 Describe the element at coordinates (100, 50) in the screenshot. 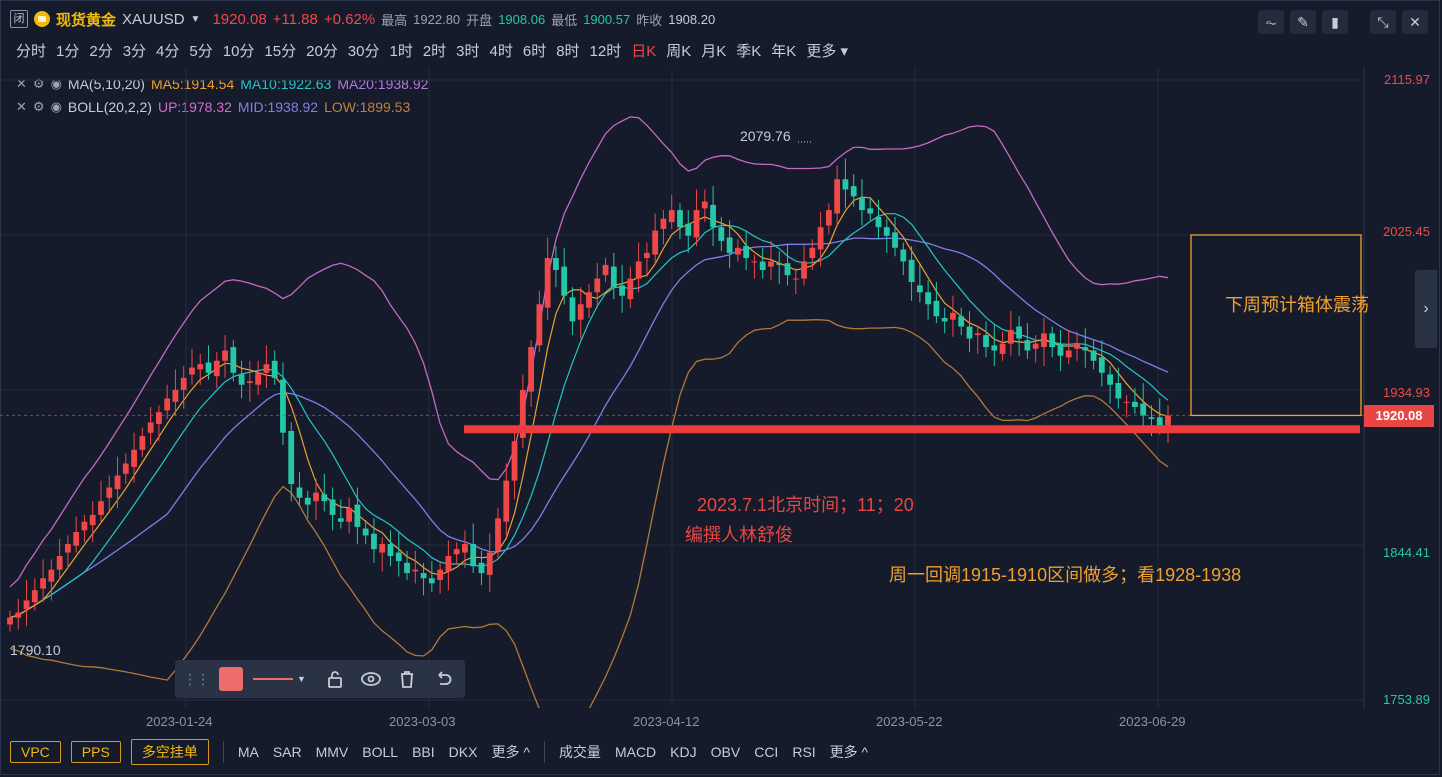

I see `period-tab: 2分` at that location.